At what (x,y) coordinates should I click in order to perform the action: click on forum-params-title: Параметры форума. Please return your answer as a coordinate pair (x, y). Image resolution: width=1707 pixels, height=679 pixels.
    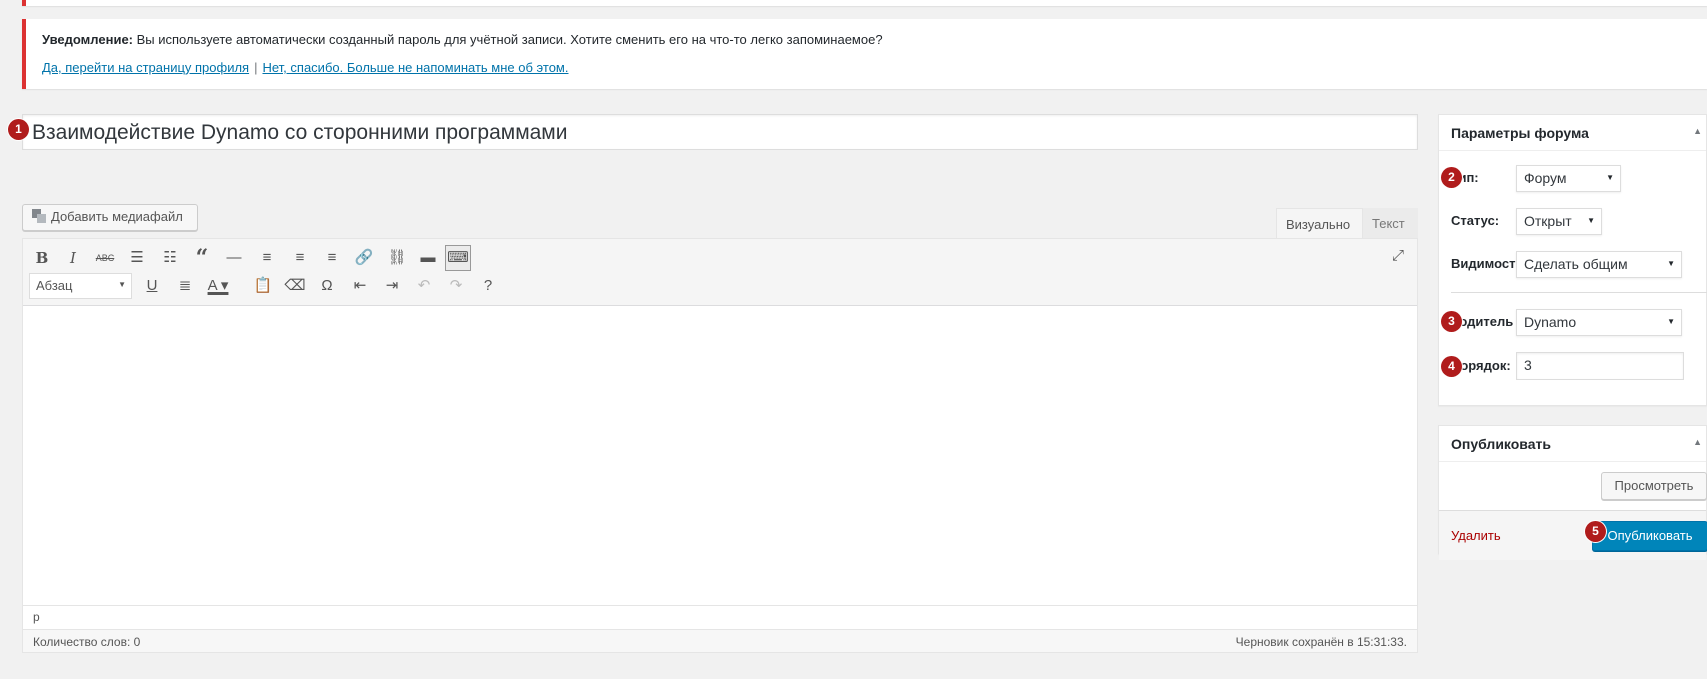
    Looking at the image, I should click on (1520, 133).